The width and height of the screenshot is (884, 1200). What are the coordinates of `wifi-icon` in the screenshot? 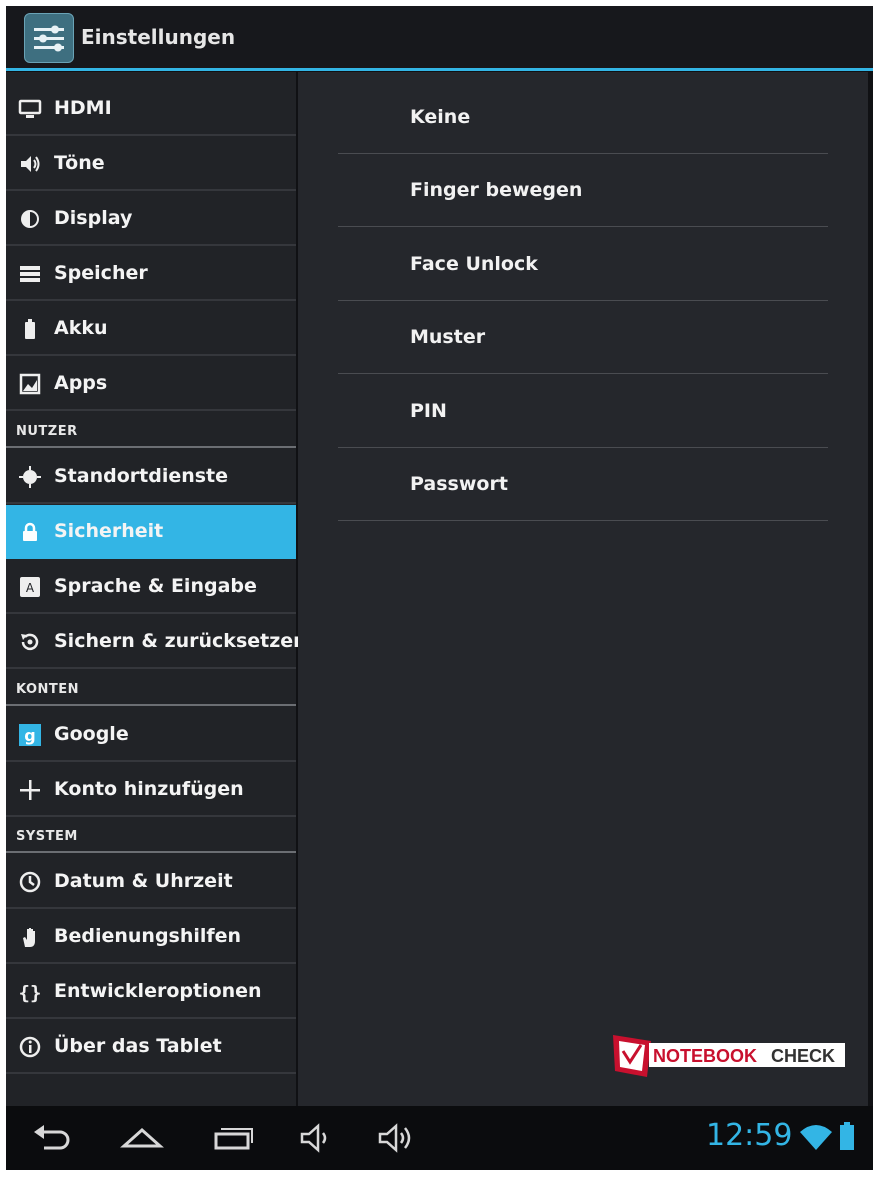 It's located at (816, 1137).